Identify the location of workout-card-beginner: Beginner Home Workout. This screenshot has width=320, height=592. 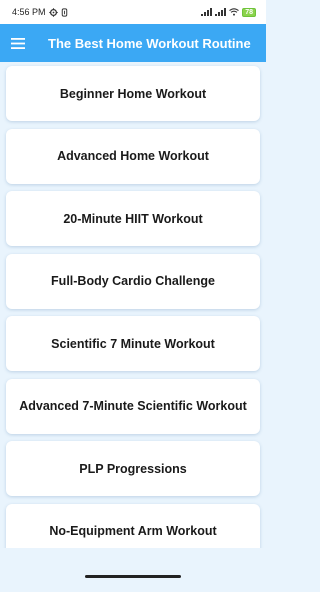
(133, 93).